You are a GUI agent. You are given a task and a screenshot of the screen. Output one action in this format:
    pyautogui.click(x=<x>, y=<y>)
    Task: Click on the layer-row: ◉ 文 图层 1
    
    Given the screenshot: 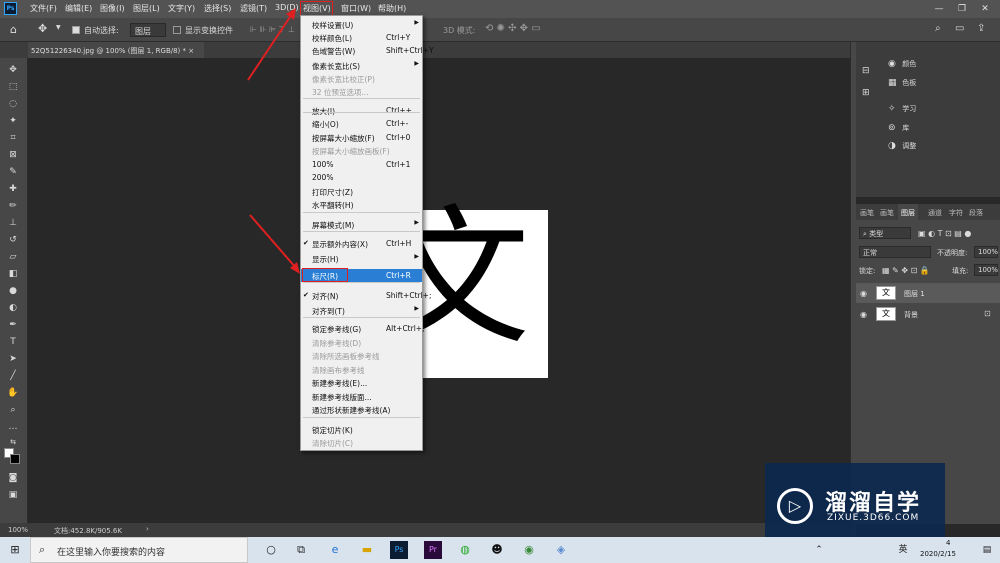 What is the action you would take?
    pyautogui.click(x=928, y=293)
    